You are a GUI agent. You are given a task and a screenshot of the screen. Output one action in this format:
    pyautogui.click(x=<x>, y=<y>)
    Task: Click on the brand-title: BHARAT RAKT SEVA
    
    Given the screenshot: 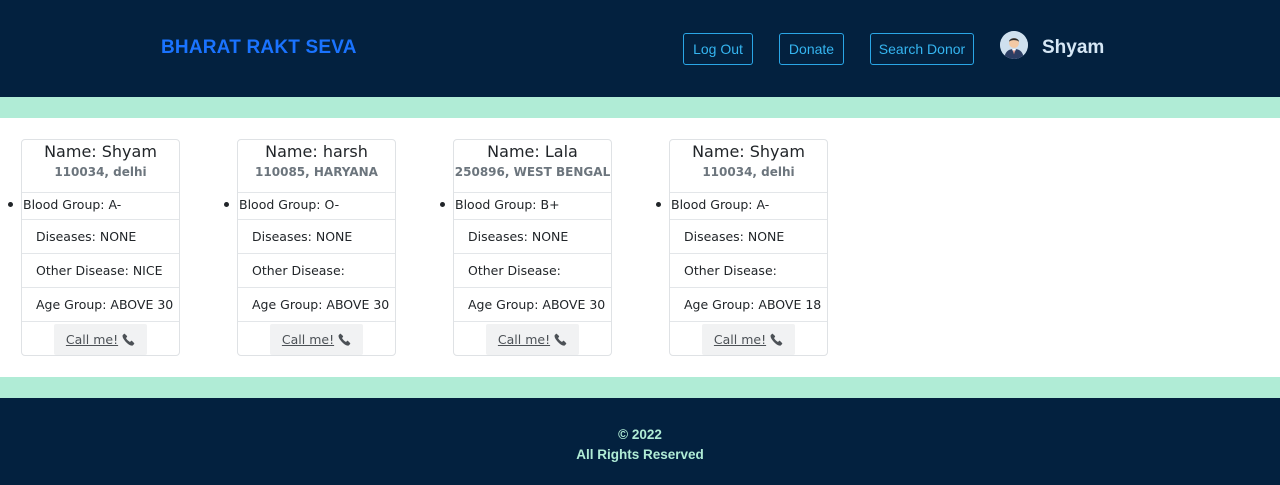 What is the action you would take?
    pyautogui.click(x=259, y=48)
    